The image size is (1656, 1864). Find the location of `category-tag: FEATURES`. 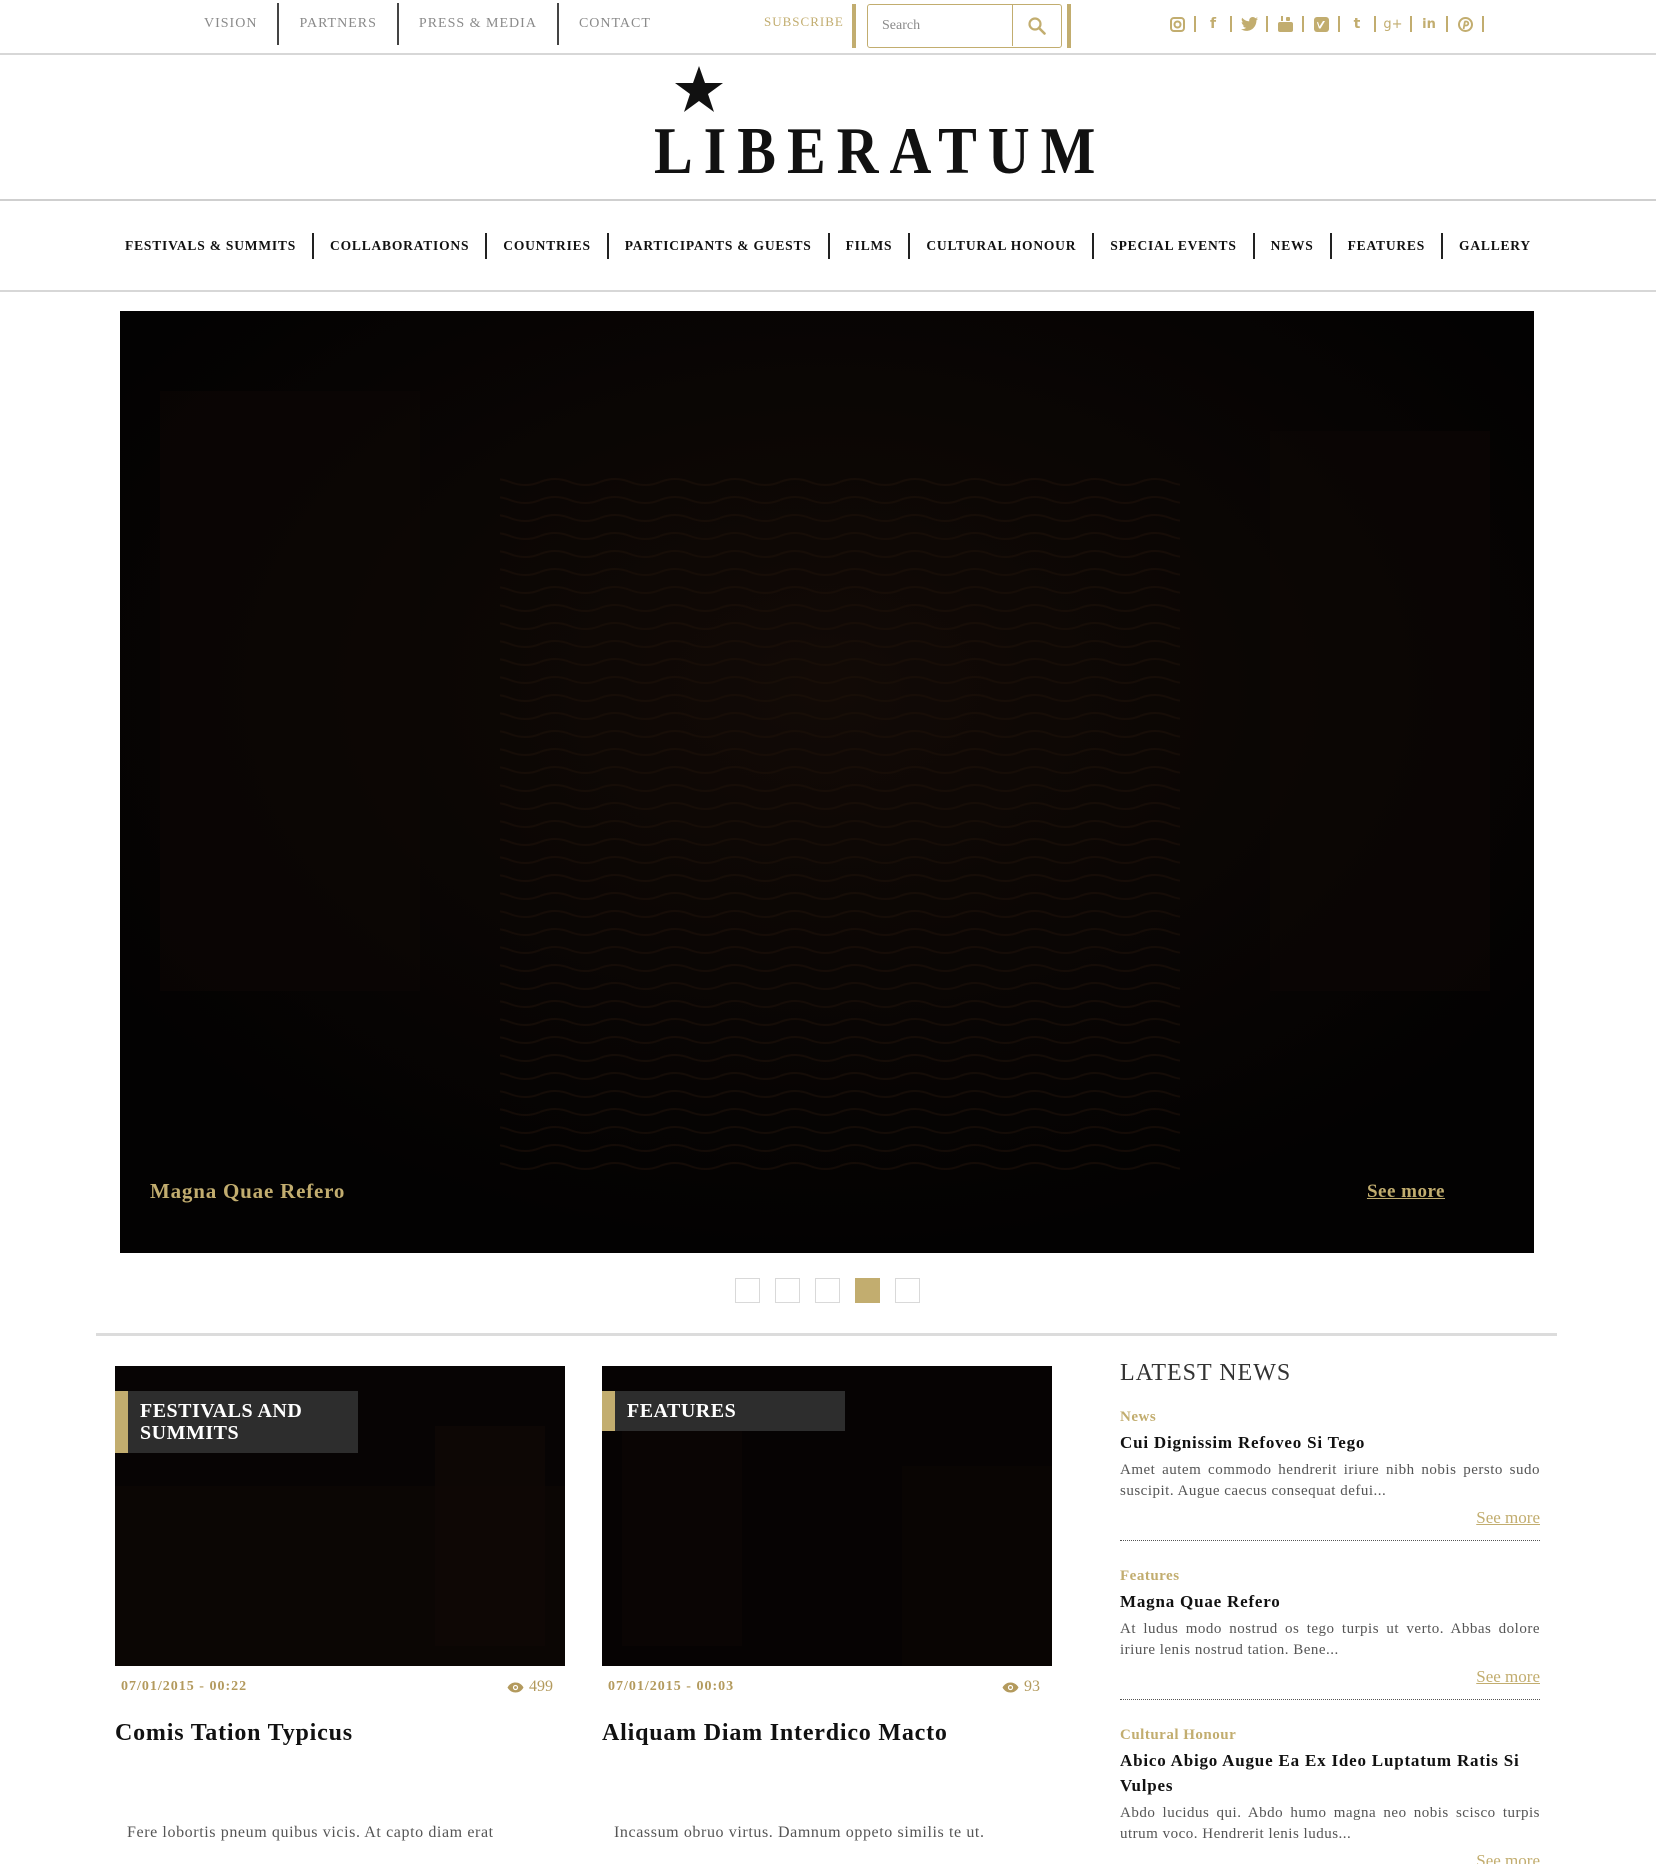

category-tag: FEATURES is located at coordinates (723, 1411).